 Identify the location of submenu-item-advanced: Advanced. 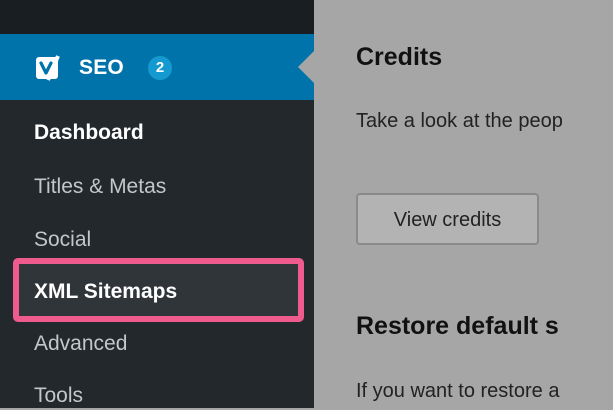
(80, 344).